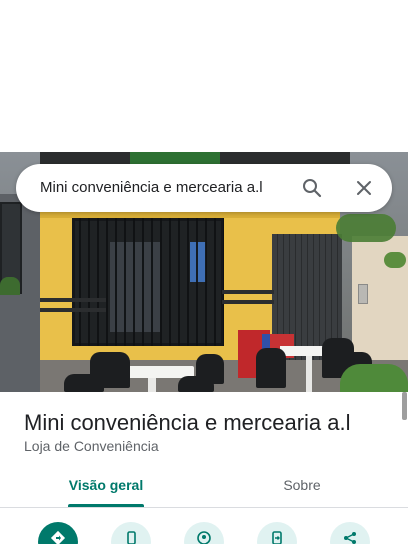  What do you see at coordinates (404, 406) in the screenshot?
I see `scrollbar` at bounding box center [404, 406].